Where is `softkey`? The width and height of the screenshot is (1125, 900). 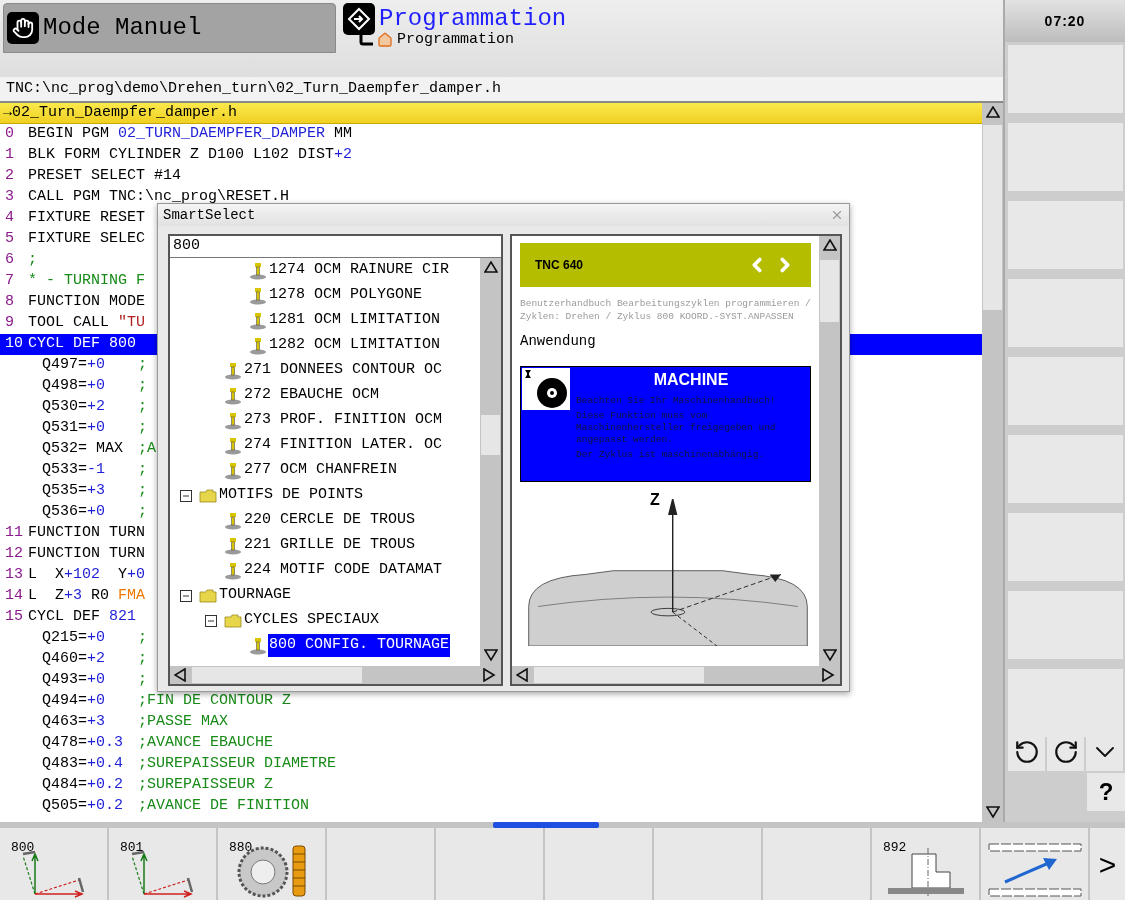
softkey is located at coordinates (1034, 864).